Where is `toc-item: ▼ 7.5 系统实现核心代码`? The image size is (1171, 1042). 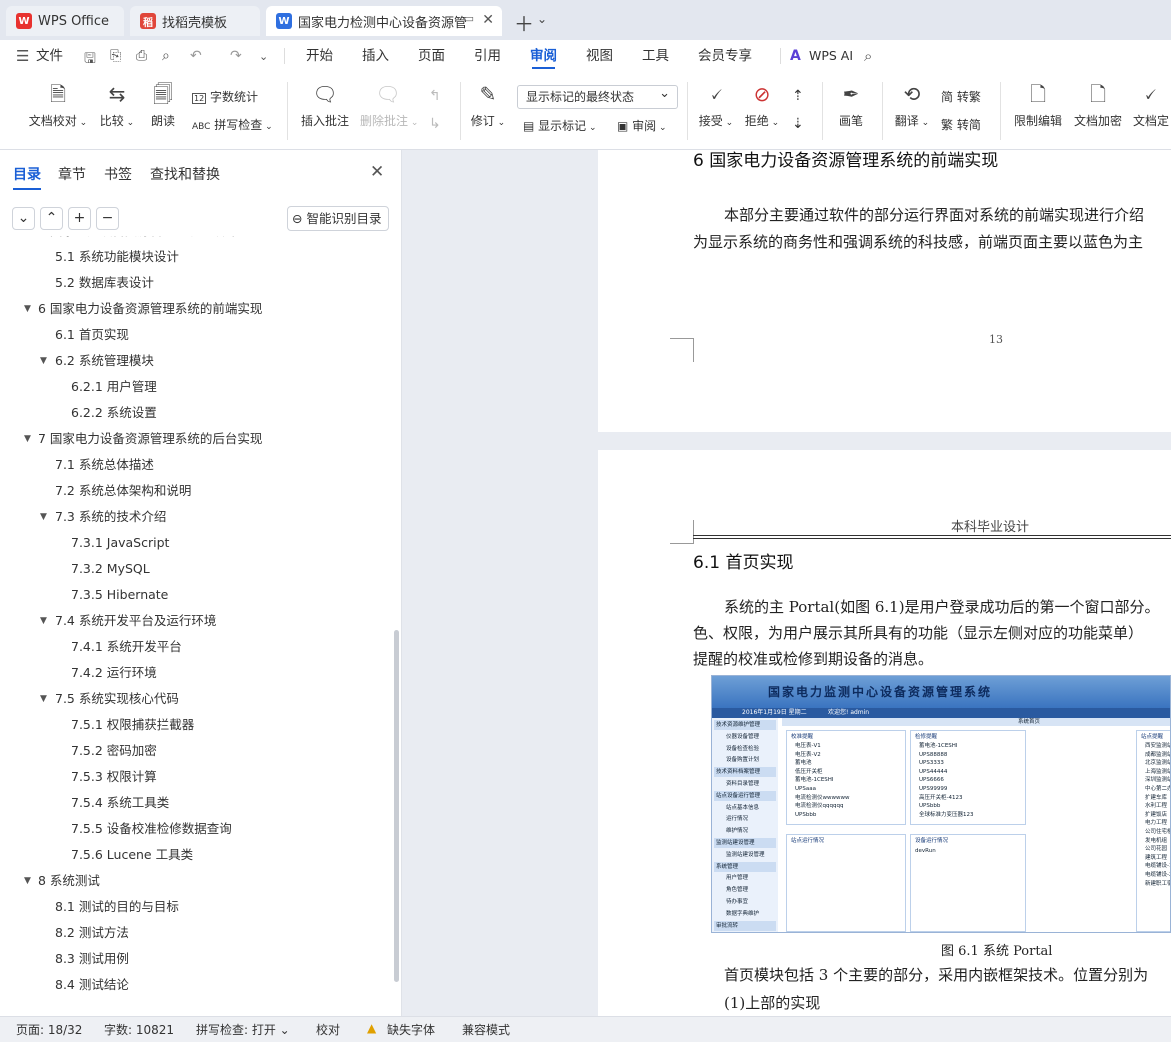
toc-item: ▼ 7.5 系统实现核心代码 is located at coordinates (195, 699).